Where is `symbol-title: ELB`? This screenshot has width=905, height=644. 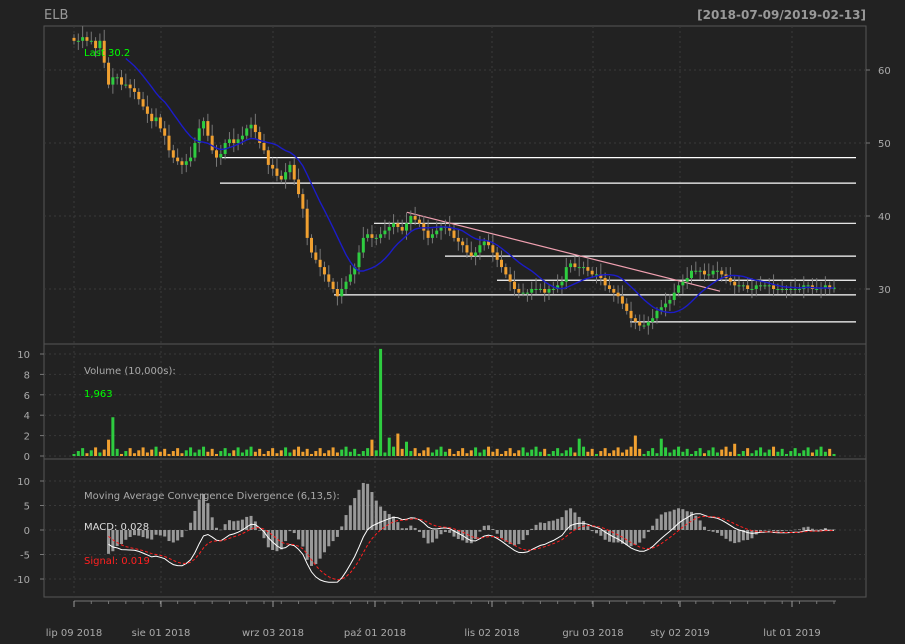
symbol-title: ELB is located at coordinates (56, 15).